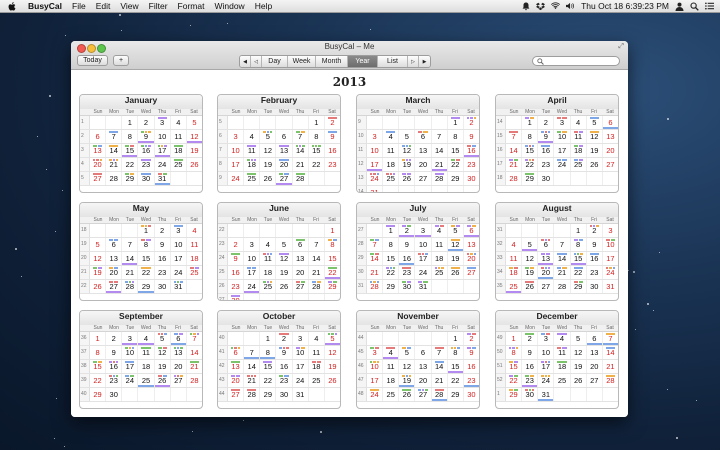 Image resolution: width=720 pixels, height=450 pixels. What do you see at coordinates (501, 286) in the screenshot?
I see `week-number: 35` at bounding box center [501, 286].